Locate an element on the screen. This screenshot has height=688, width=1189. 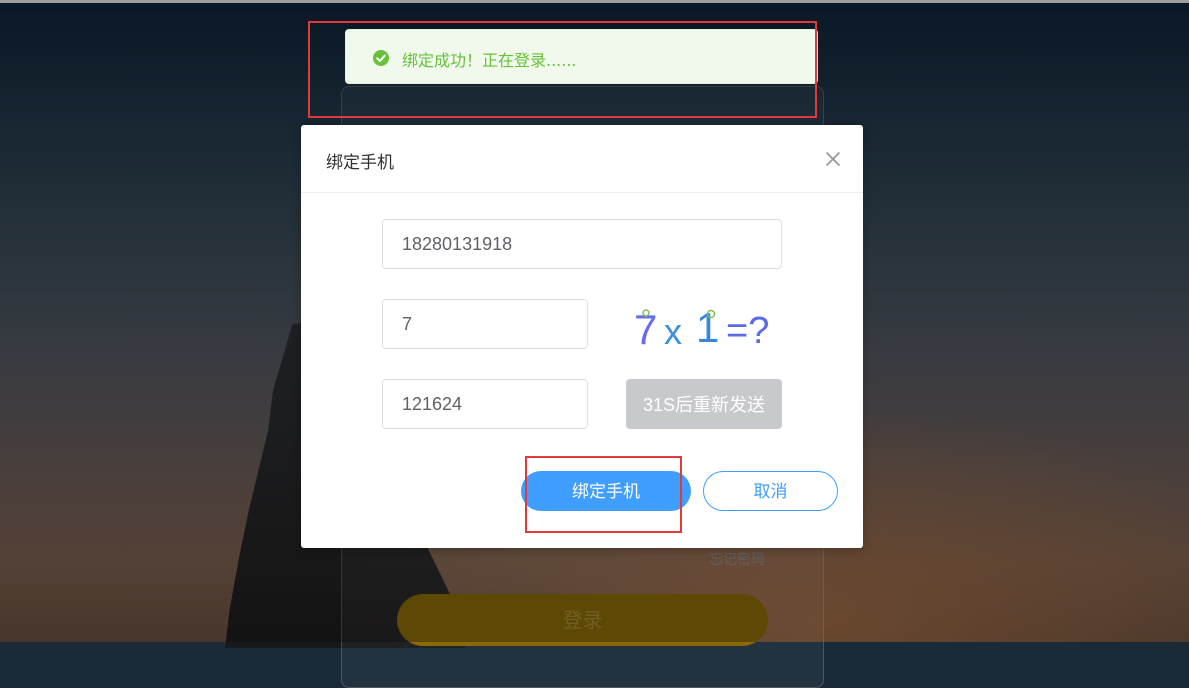
captcha-char-x: x is located at coordinates (673, 331).